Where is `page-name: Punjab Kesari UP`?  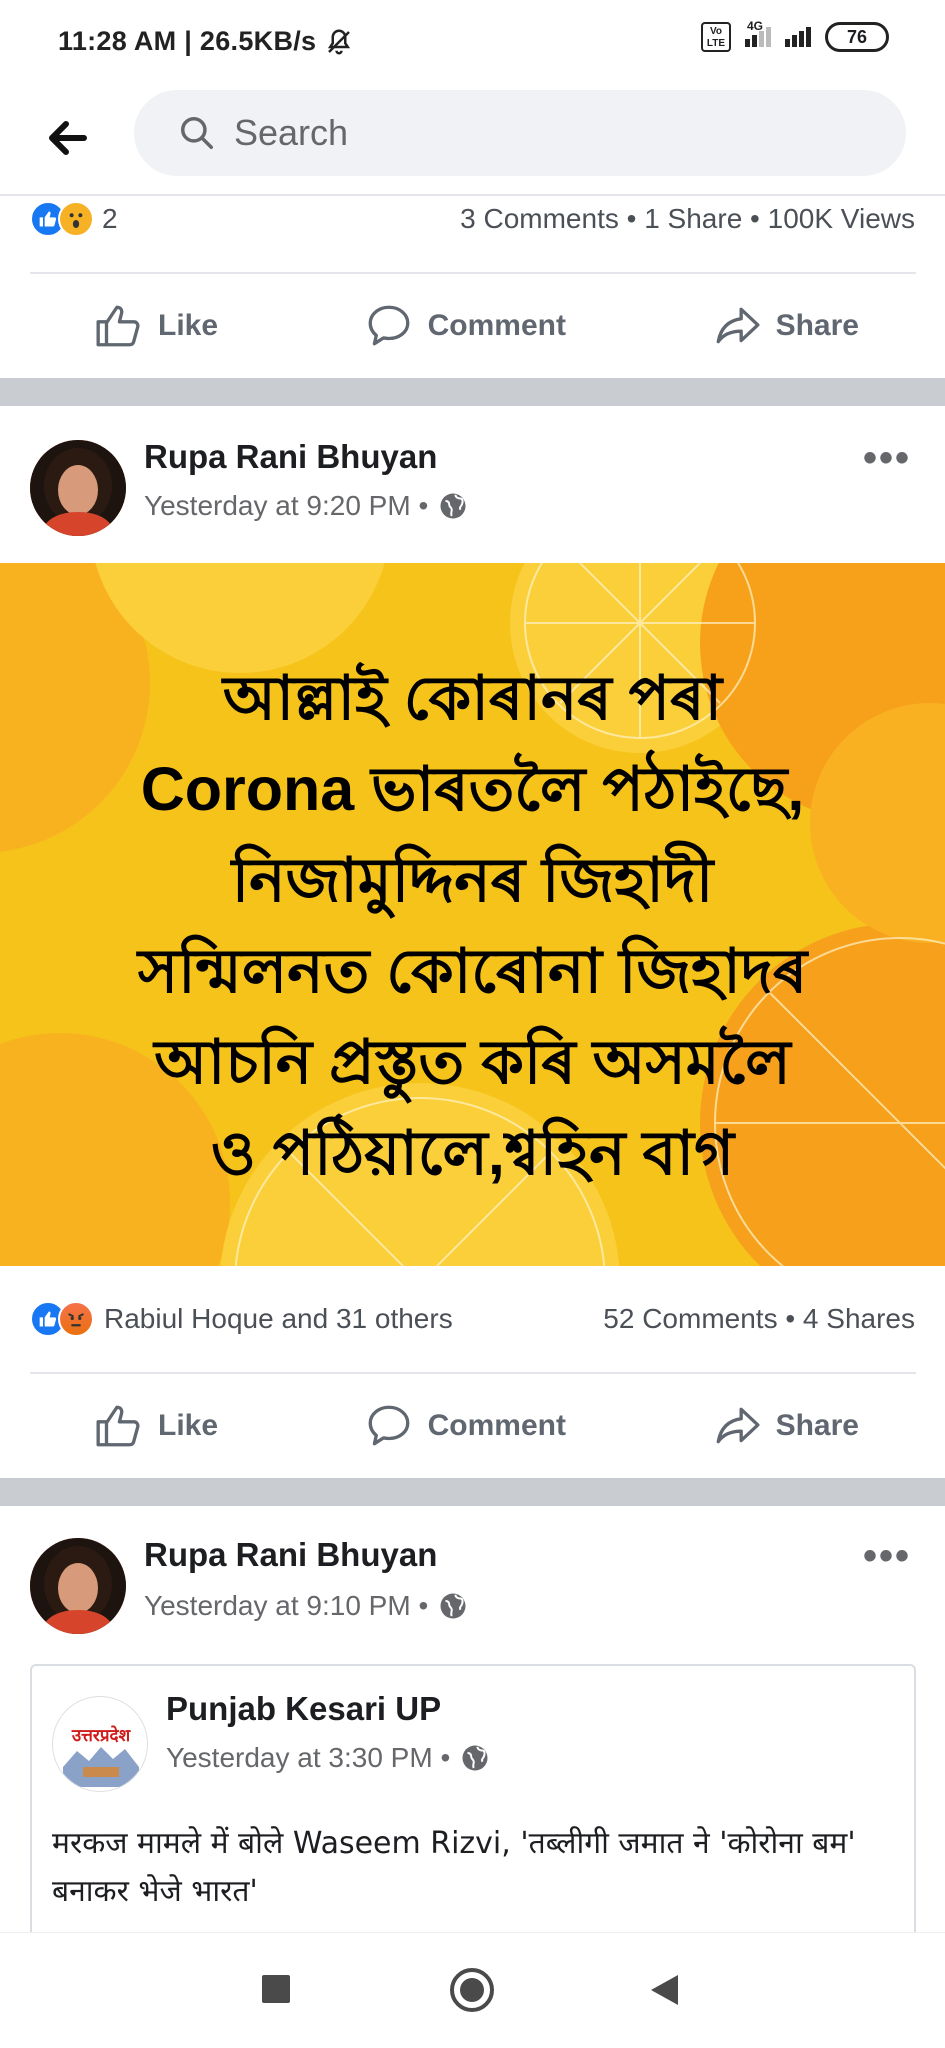 page-name: Punjab Kesari UP is located at coordinates (303, 1709).